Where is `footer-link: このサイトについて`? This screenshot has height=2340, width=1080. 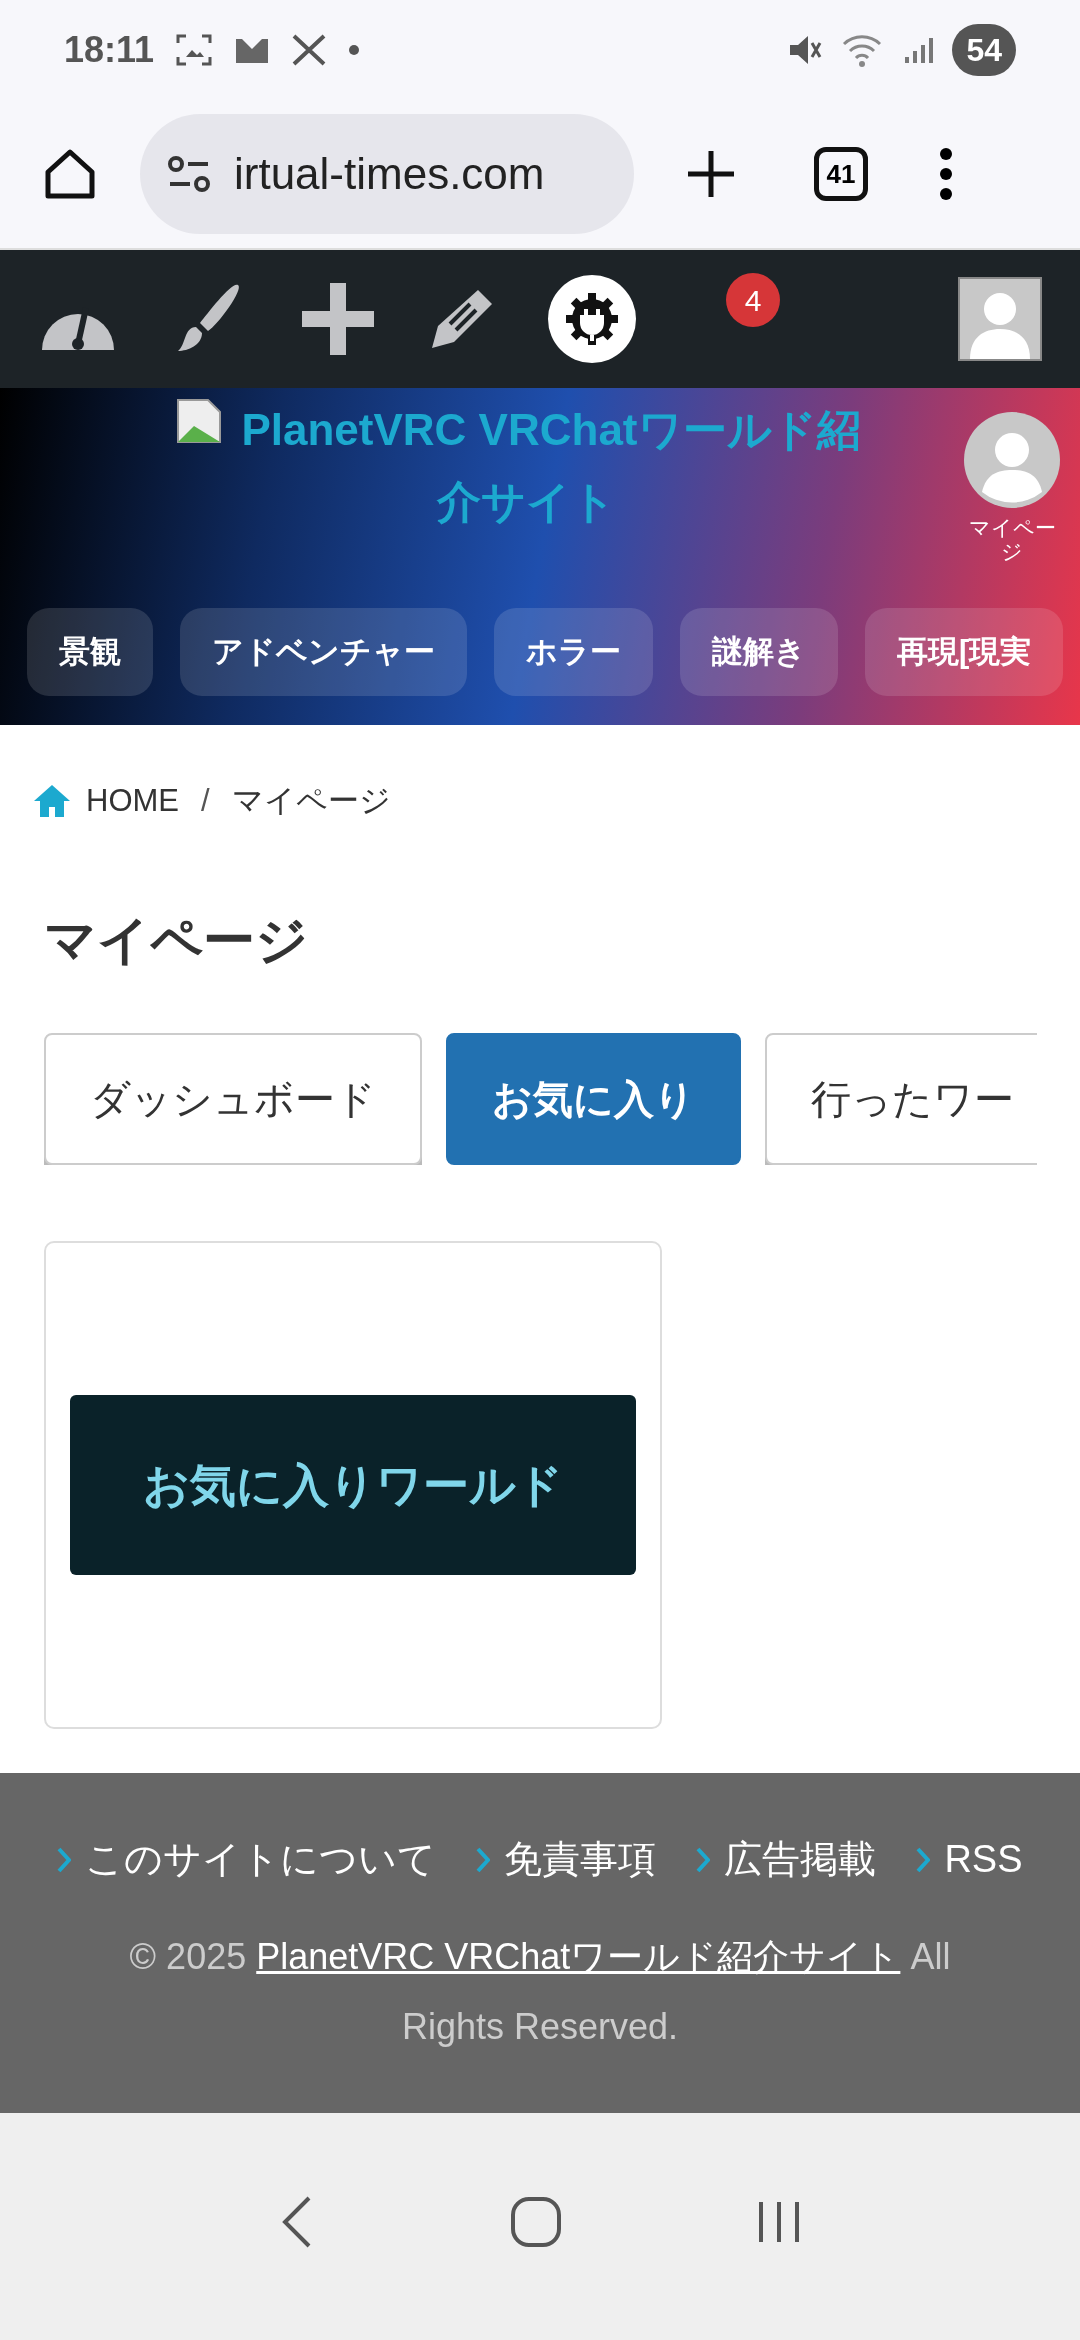
footer-link: このサイトについて is located at coordinates (261, 1859).